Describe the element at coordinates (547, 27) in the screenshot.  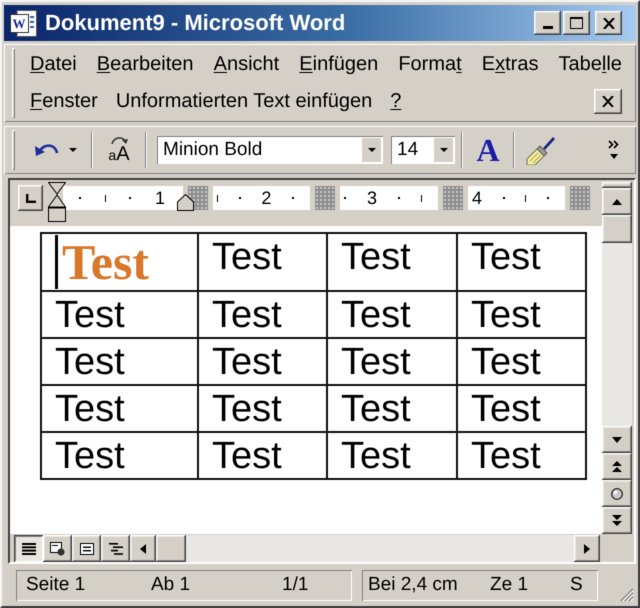
I see `minimize-icon` at that location.